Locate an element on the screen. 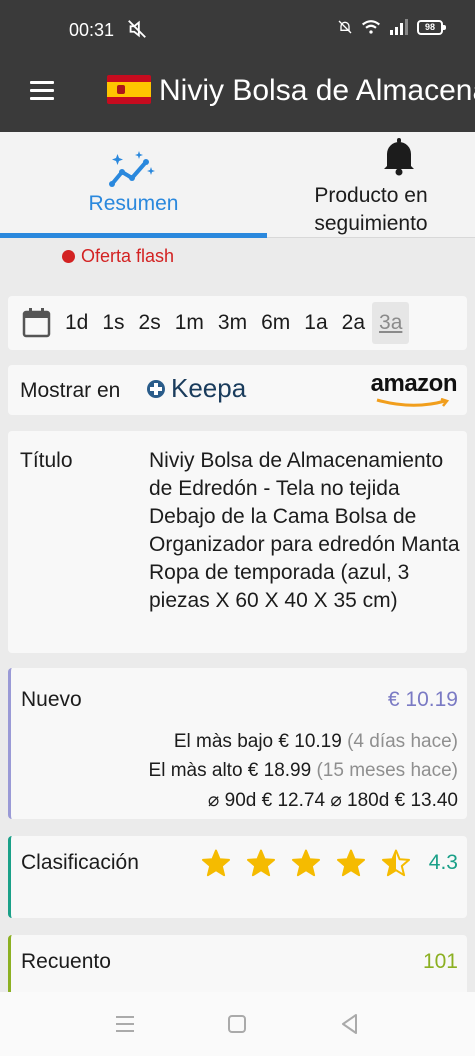 Image resolution: width=475 pixels, height=1056 pixels. active-tab-indicator is located at coordinates (133, 235).